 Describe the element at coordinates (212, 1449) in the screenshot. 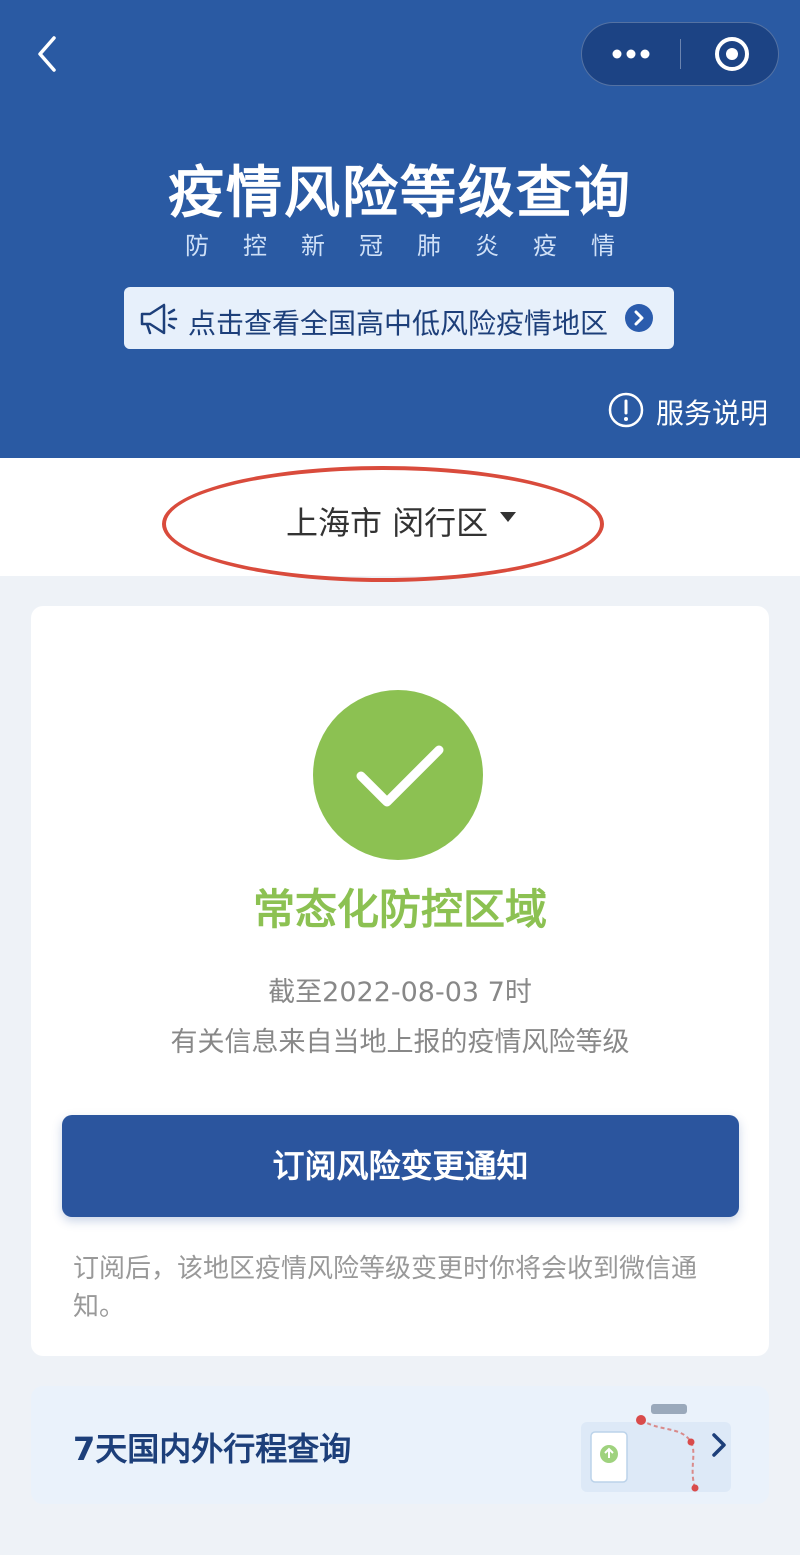

I see `travel-query-label: 7天国内外行程查询` at that location.